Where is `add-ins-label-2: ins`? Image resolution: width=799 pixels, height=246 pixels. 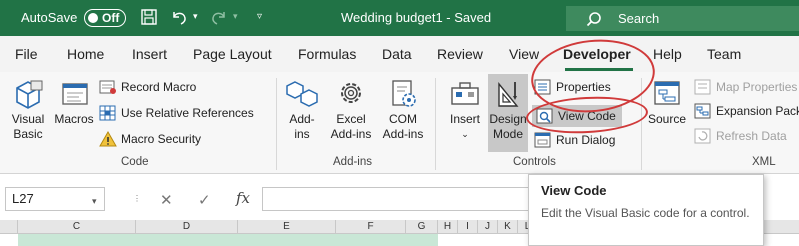 add-ins-label-2: ins is located at coordinates (302, 134).